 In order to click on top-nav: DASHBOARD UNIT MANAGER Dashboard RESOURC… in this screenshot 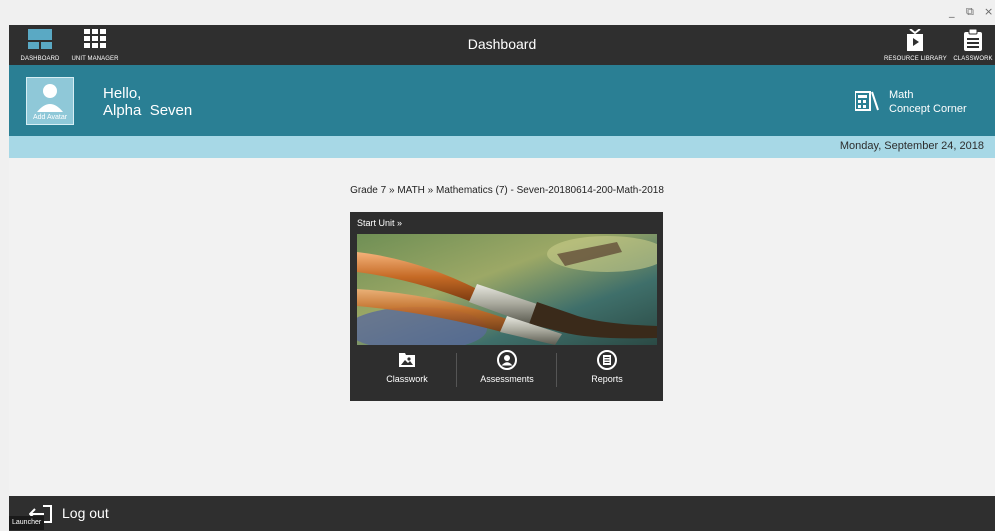, I will do `click(502, 45)`.